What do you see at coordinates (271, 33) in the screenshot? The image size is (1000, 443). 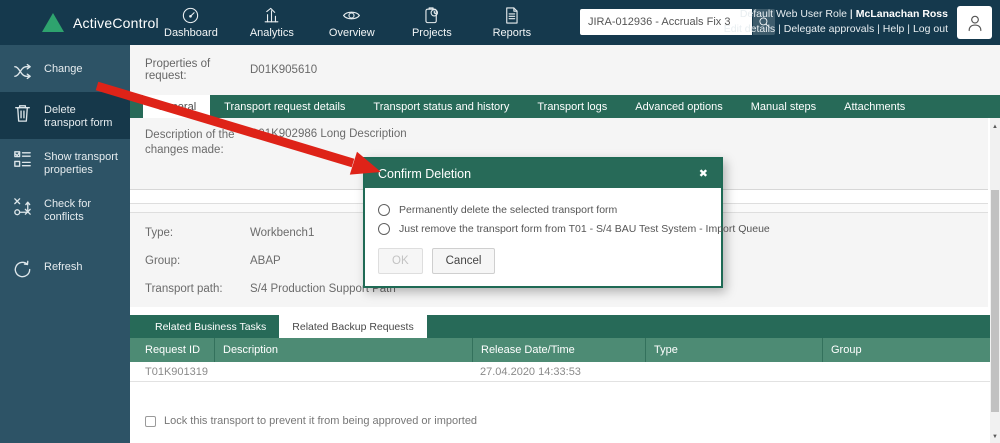 I see `nav-label: Analytics` at bounding box center [271, 33].